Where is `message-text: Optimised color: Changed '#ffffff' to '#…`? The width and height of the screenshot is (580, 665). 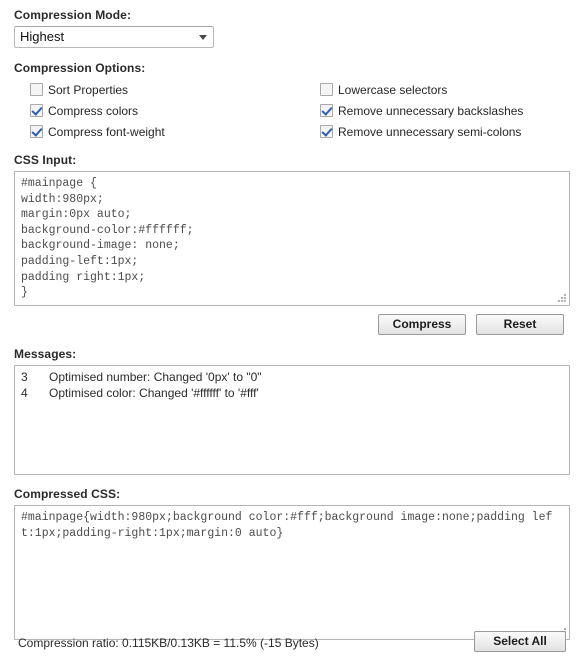 message-text: Optimised color: Changed '#ffffff' to '#… is located at coordinates (154, 392).